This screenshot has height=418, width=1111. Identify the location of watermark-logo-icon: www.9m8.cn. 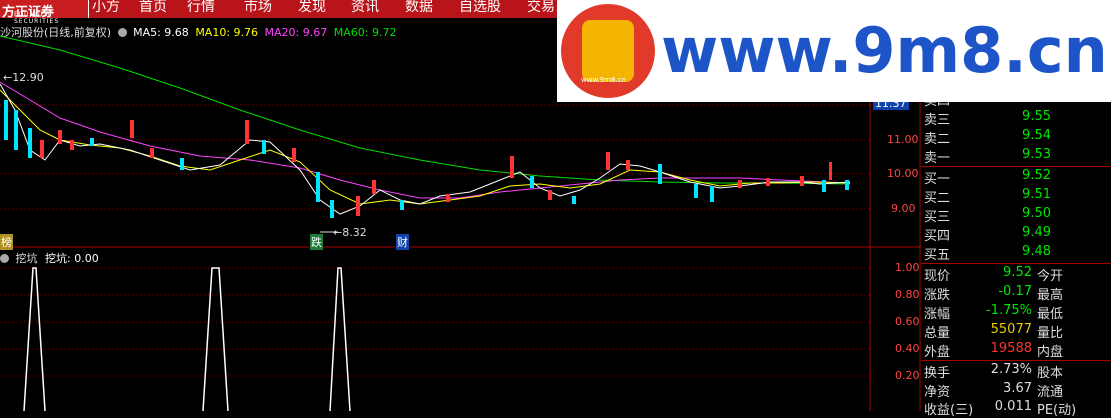
(608, 51).